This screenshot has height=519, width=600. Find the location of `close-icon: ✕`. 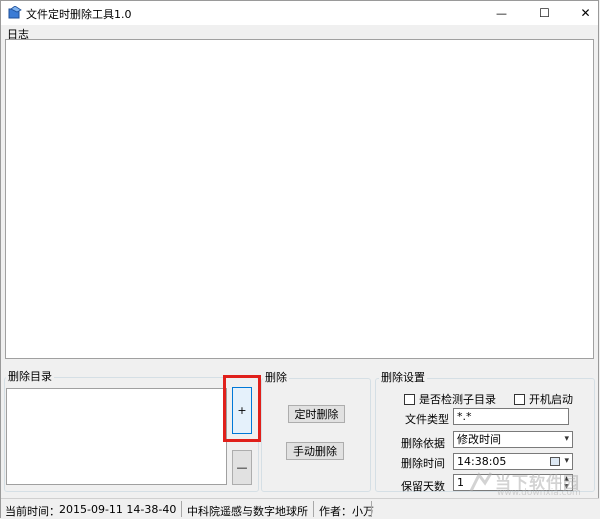

close-icon: ✕ is located at coordinates (585, 13).